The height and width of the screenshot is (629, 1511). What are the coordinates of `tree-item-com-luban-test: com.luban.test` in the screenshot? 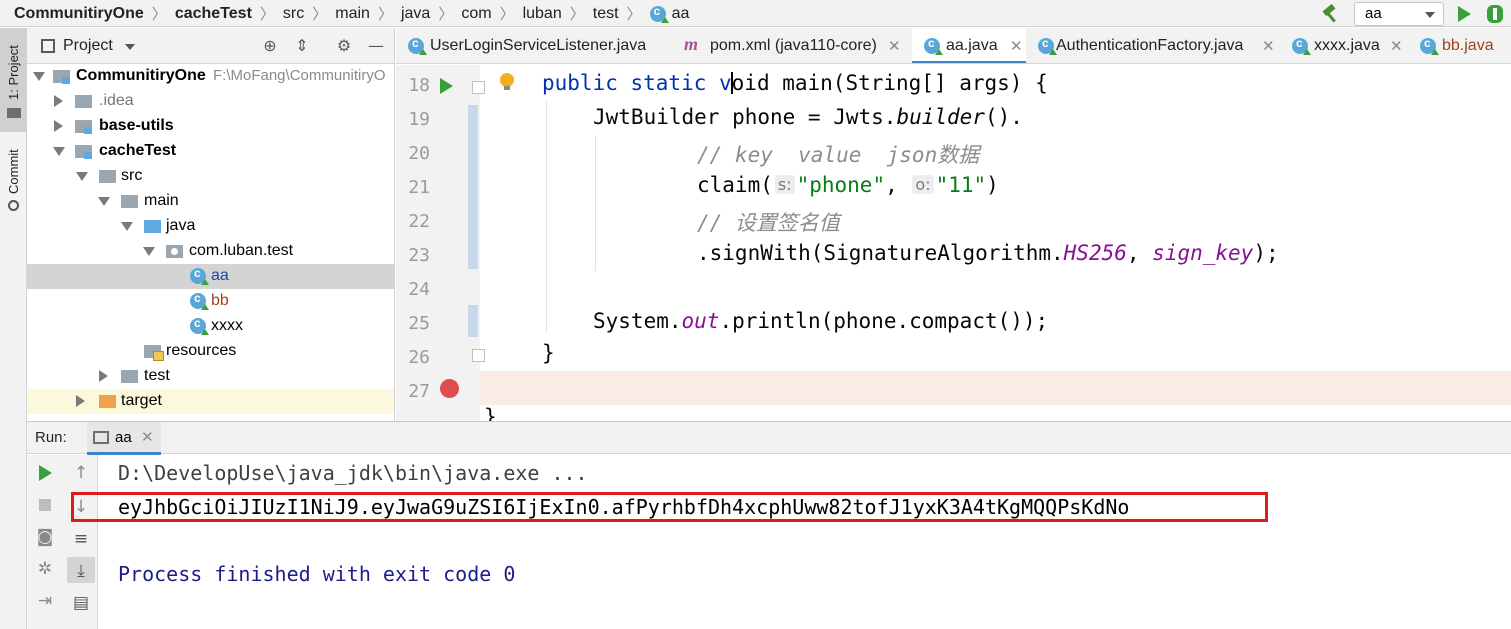 It's located at (210, 251).